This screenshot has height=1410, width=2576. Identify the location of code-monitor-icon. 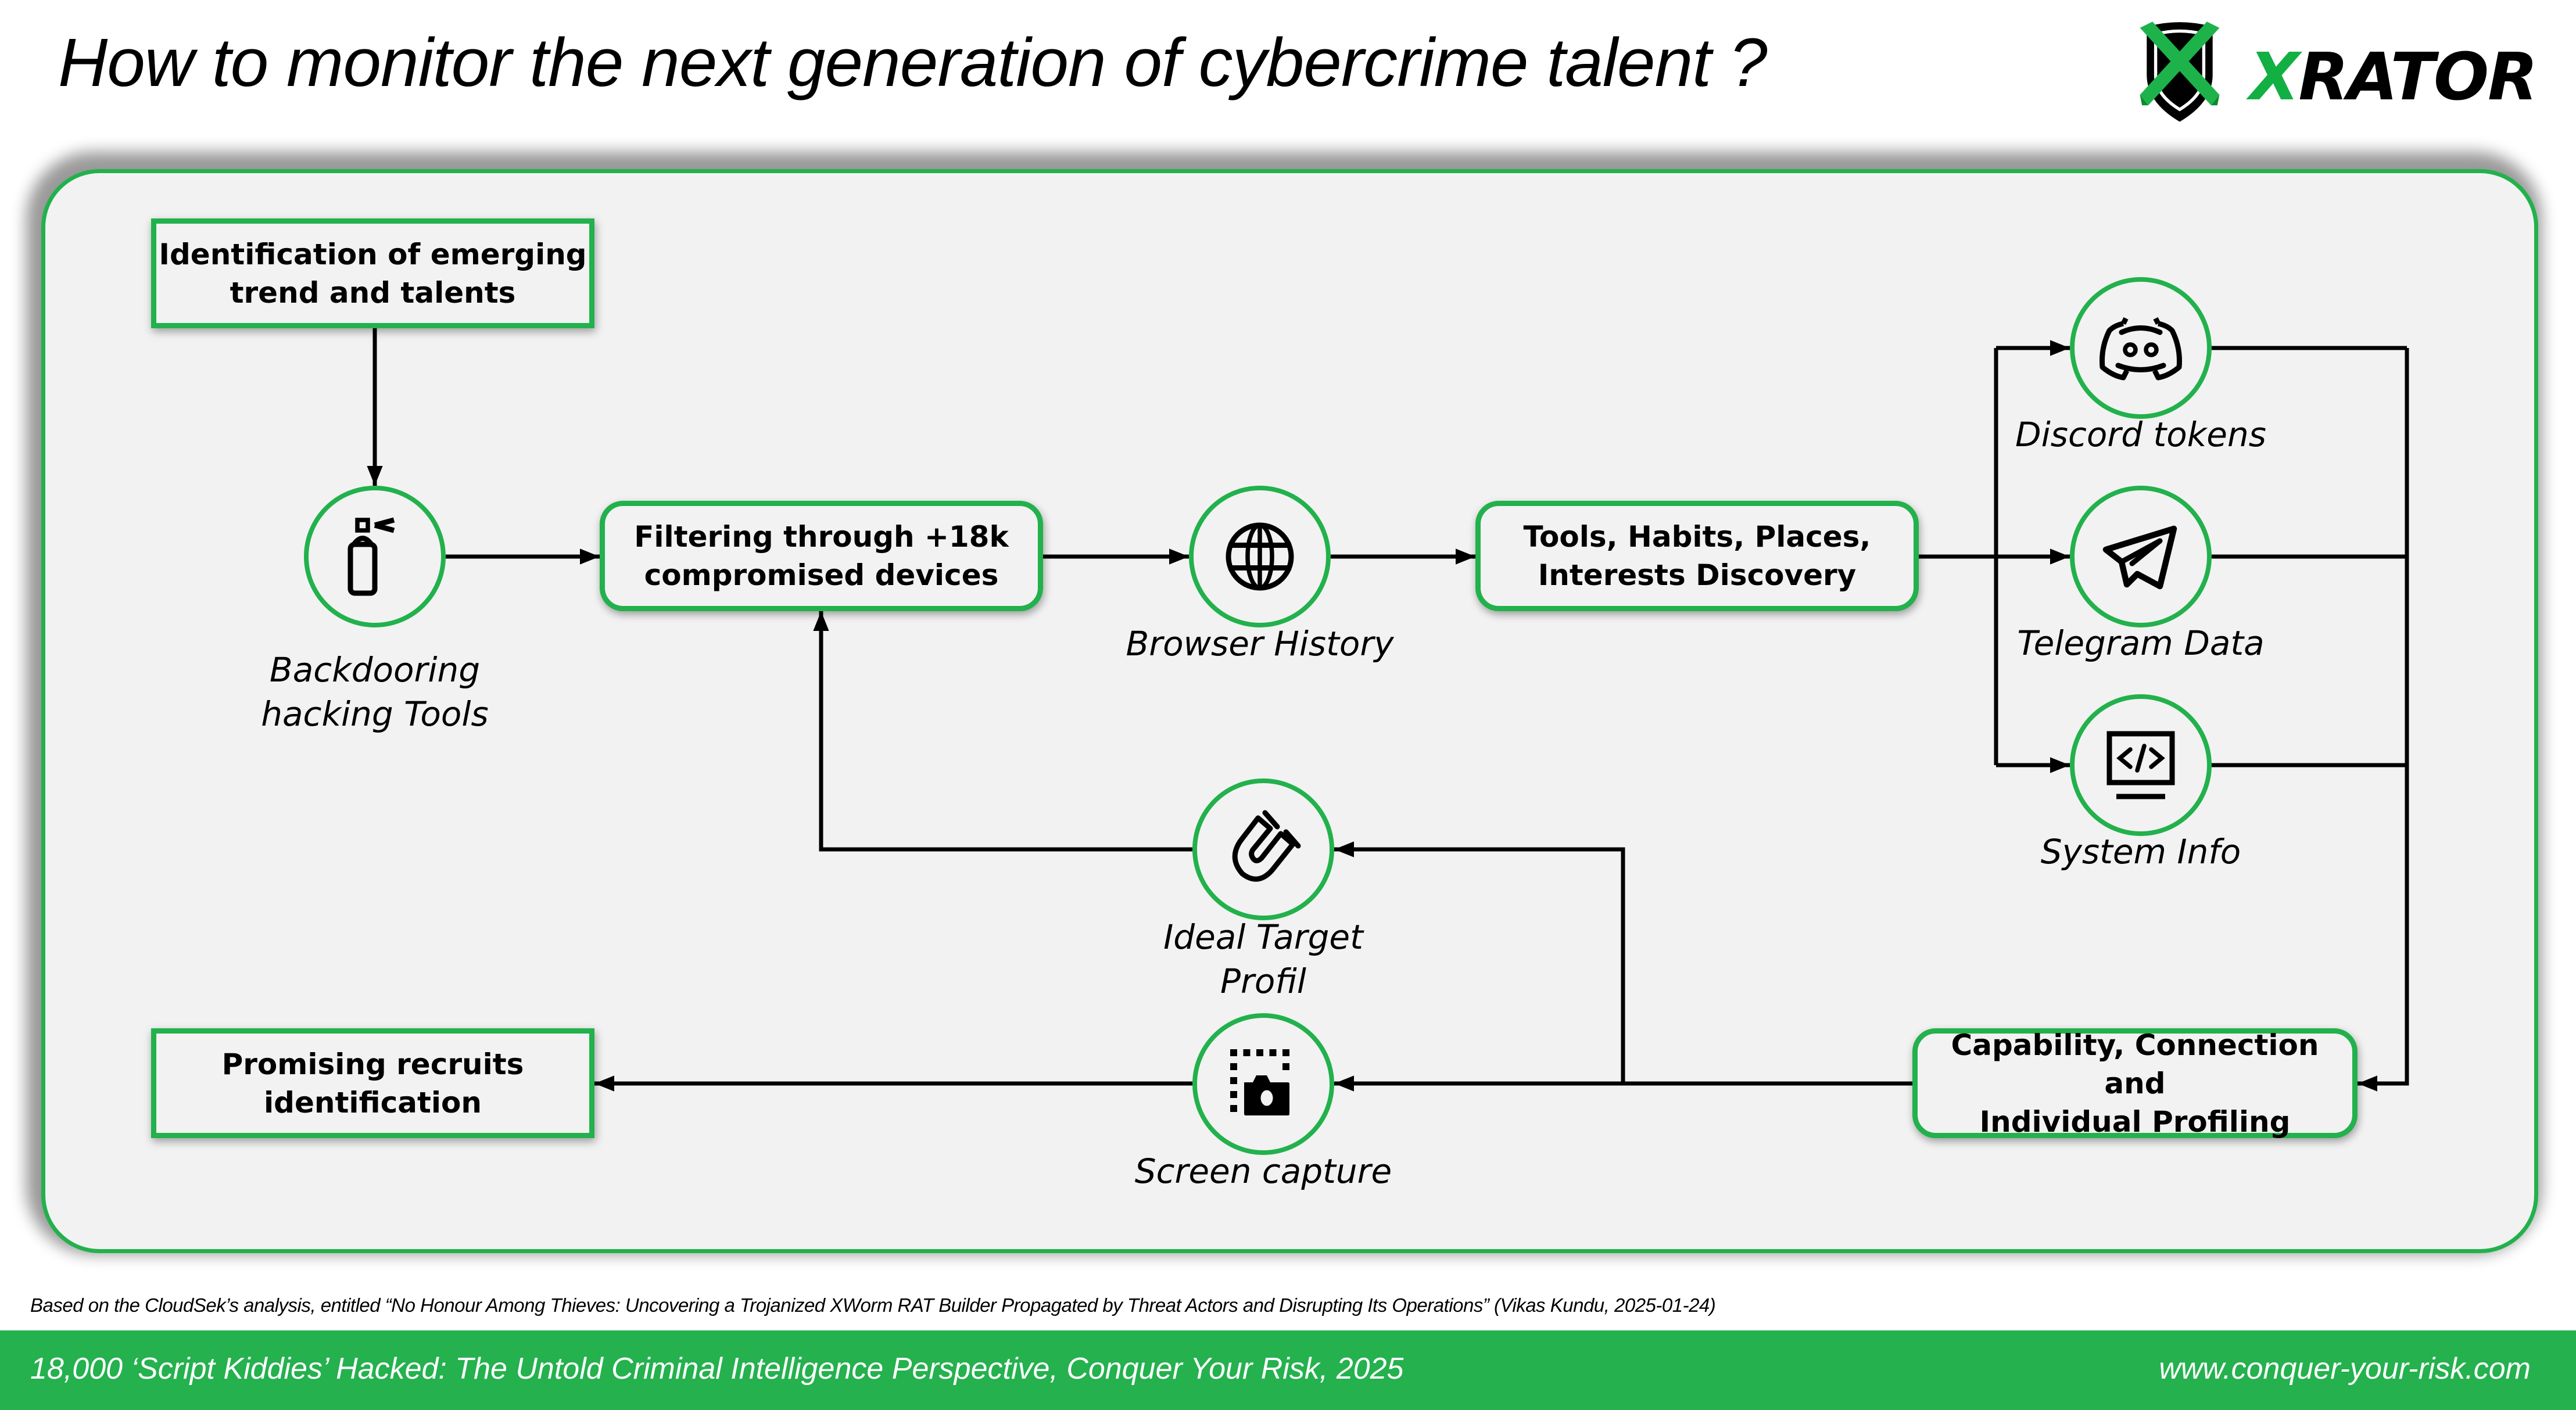
(2140, 765).